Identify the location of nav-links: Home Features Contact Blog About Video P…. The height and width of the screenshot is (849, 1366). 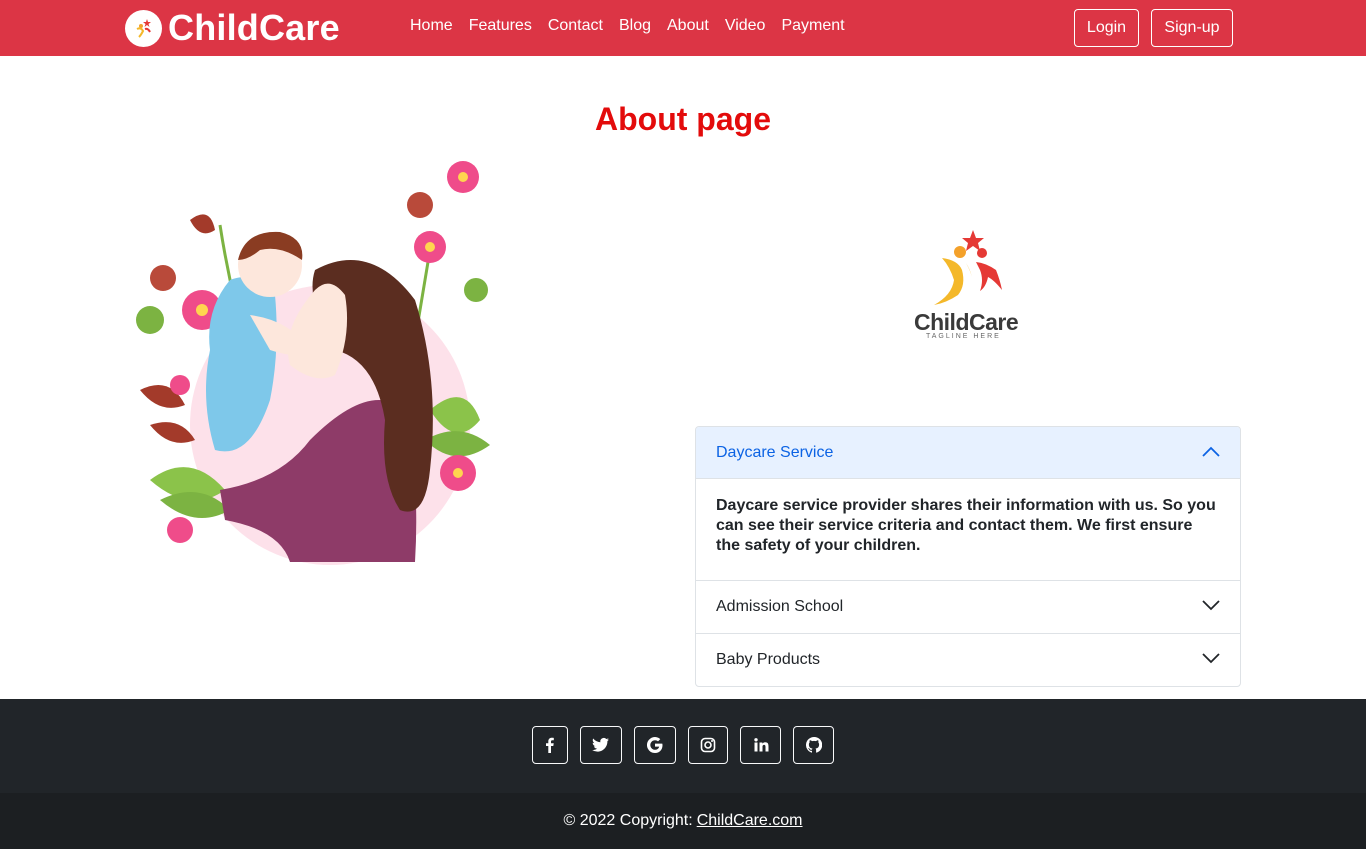
(627, 26).